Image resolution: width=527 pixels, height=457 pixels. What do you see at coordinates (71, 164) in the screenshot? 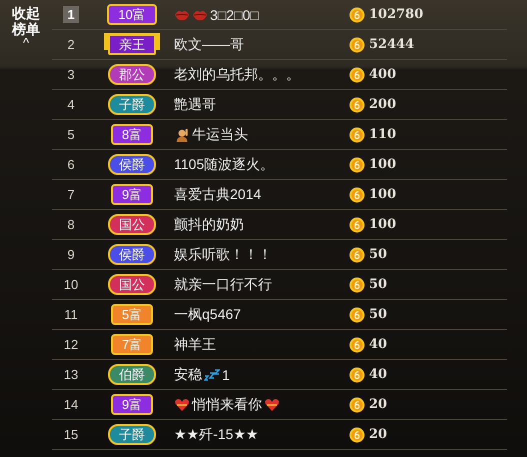
I see `rank-number: 6` at bounding box center [71, 164].